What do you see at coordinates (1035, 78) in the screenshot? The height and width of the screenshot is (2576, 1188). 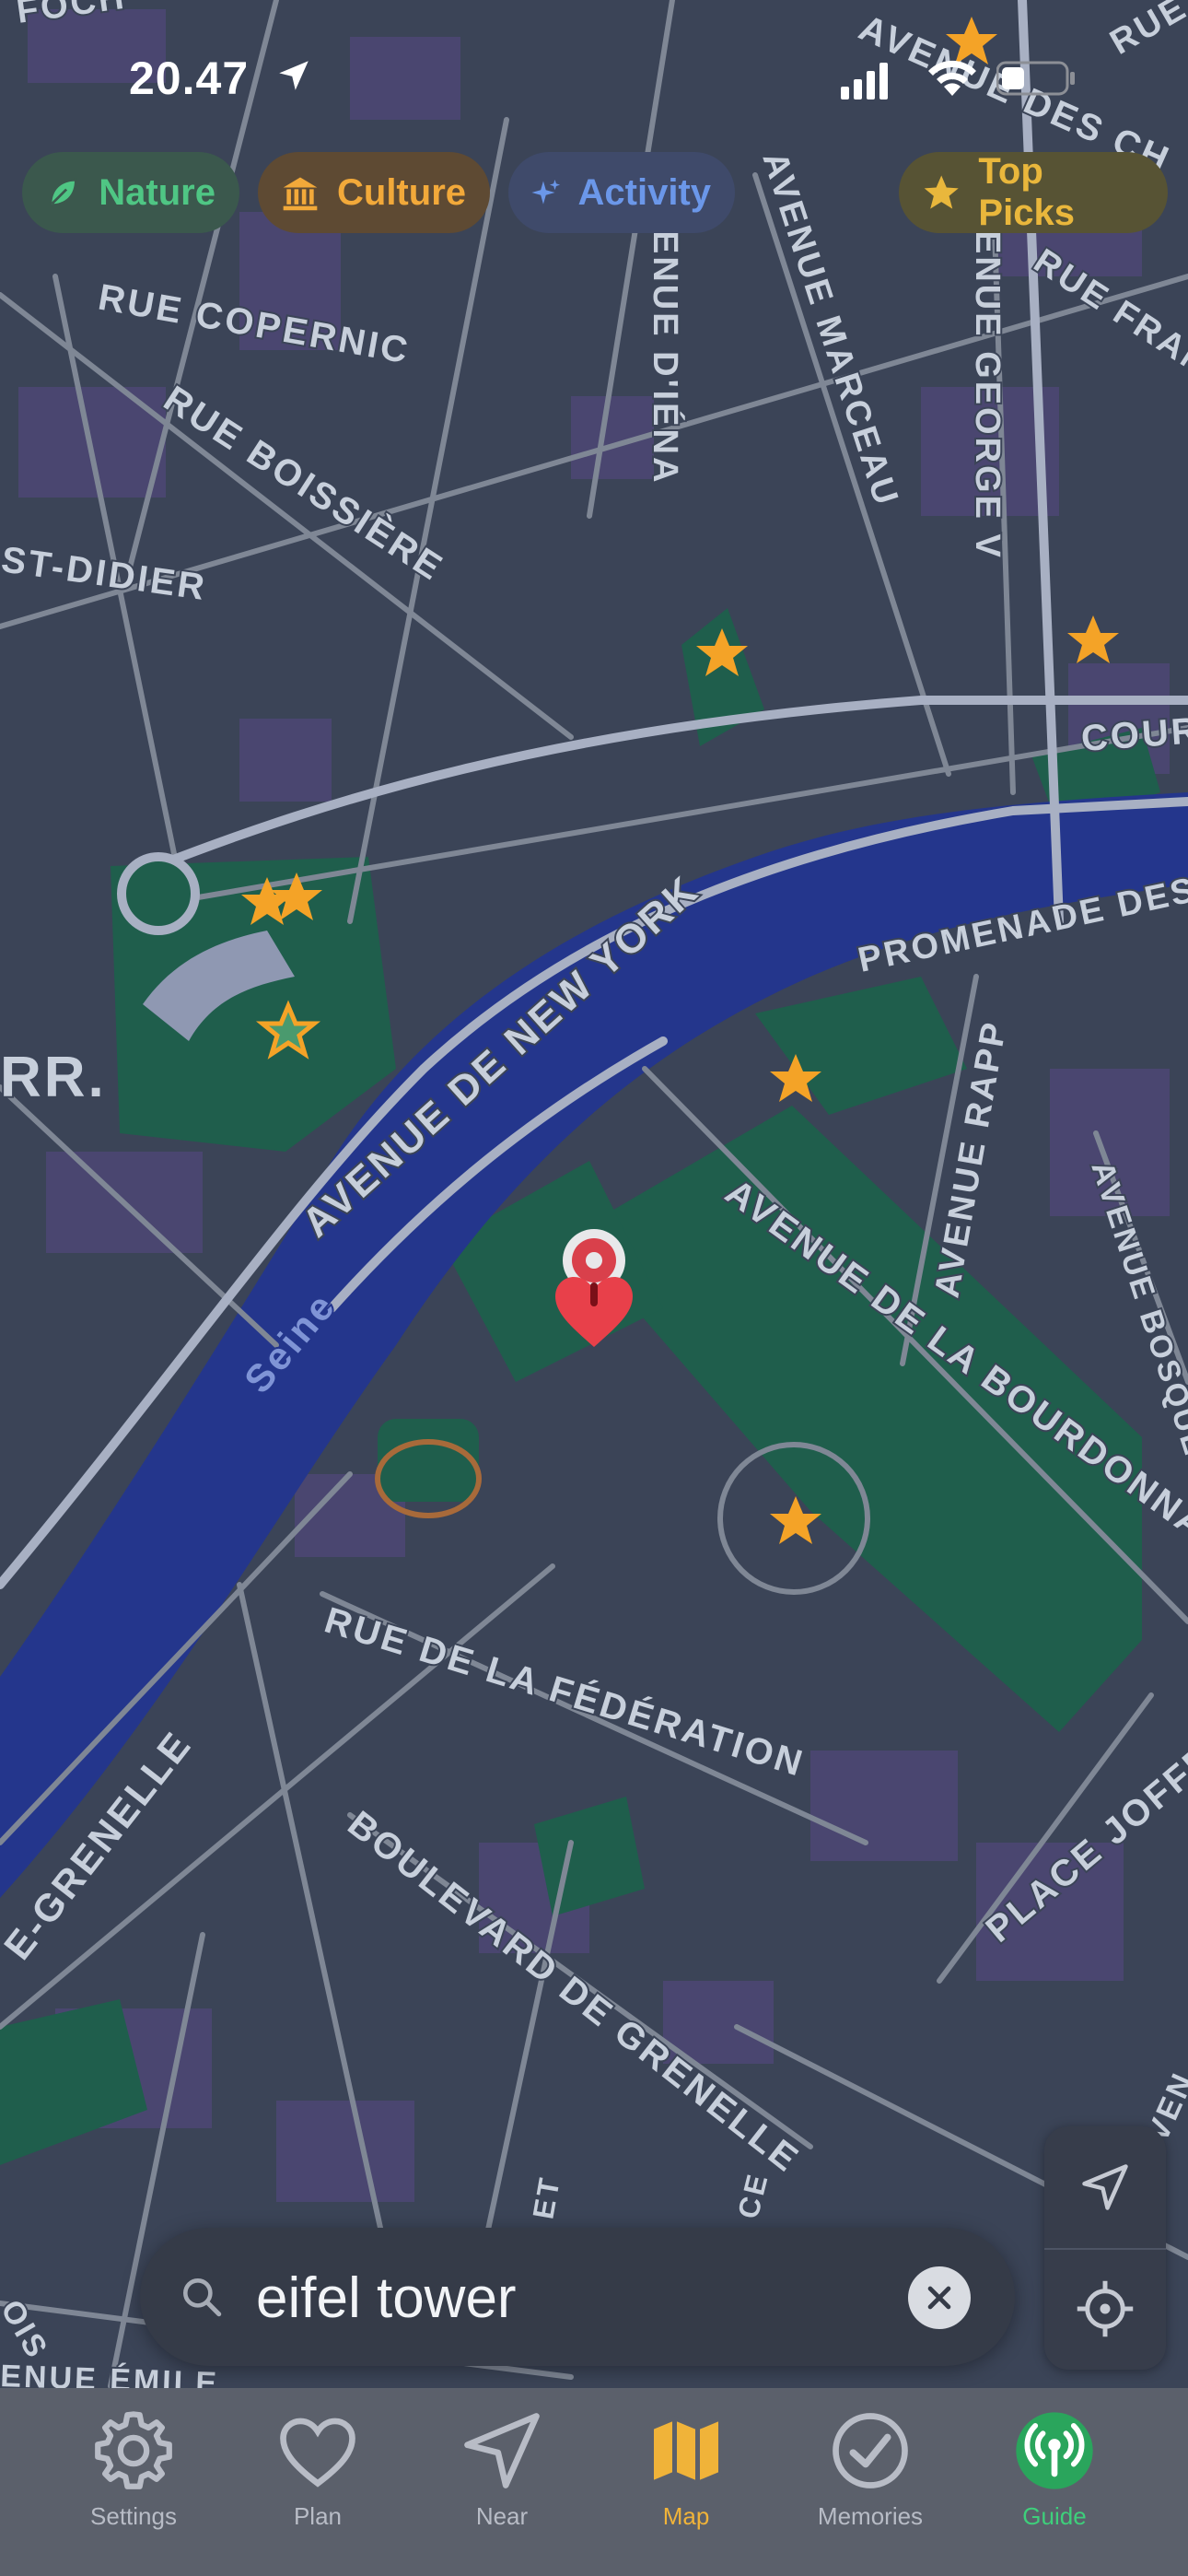 I see `battery-icon` at bounding box center [1035, 78].